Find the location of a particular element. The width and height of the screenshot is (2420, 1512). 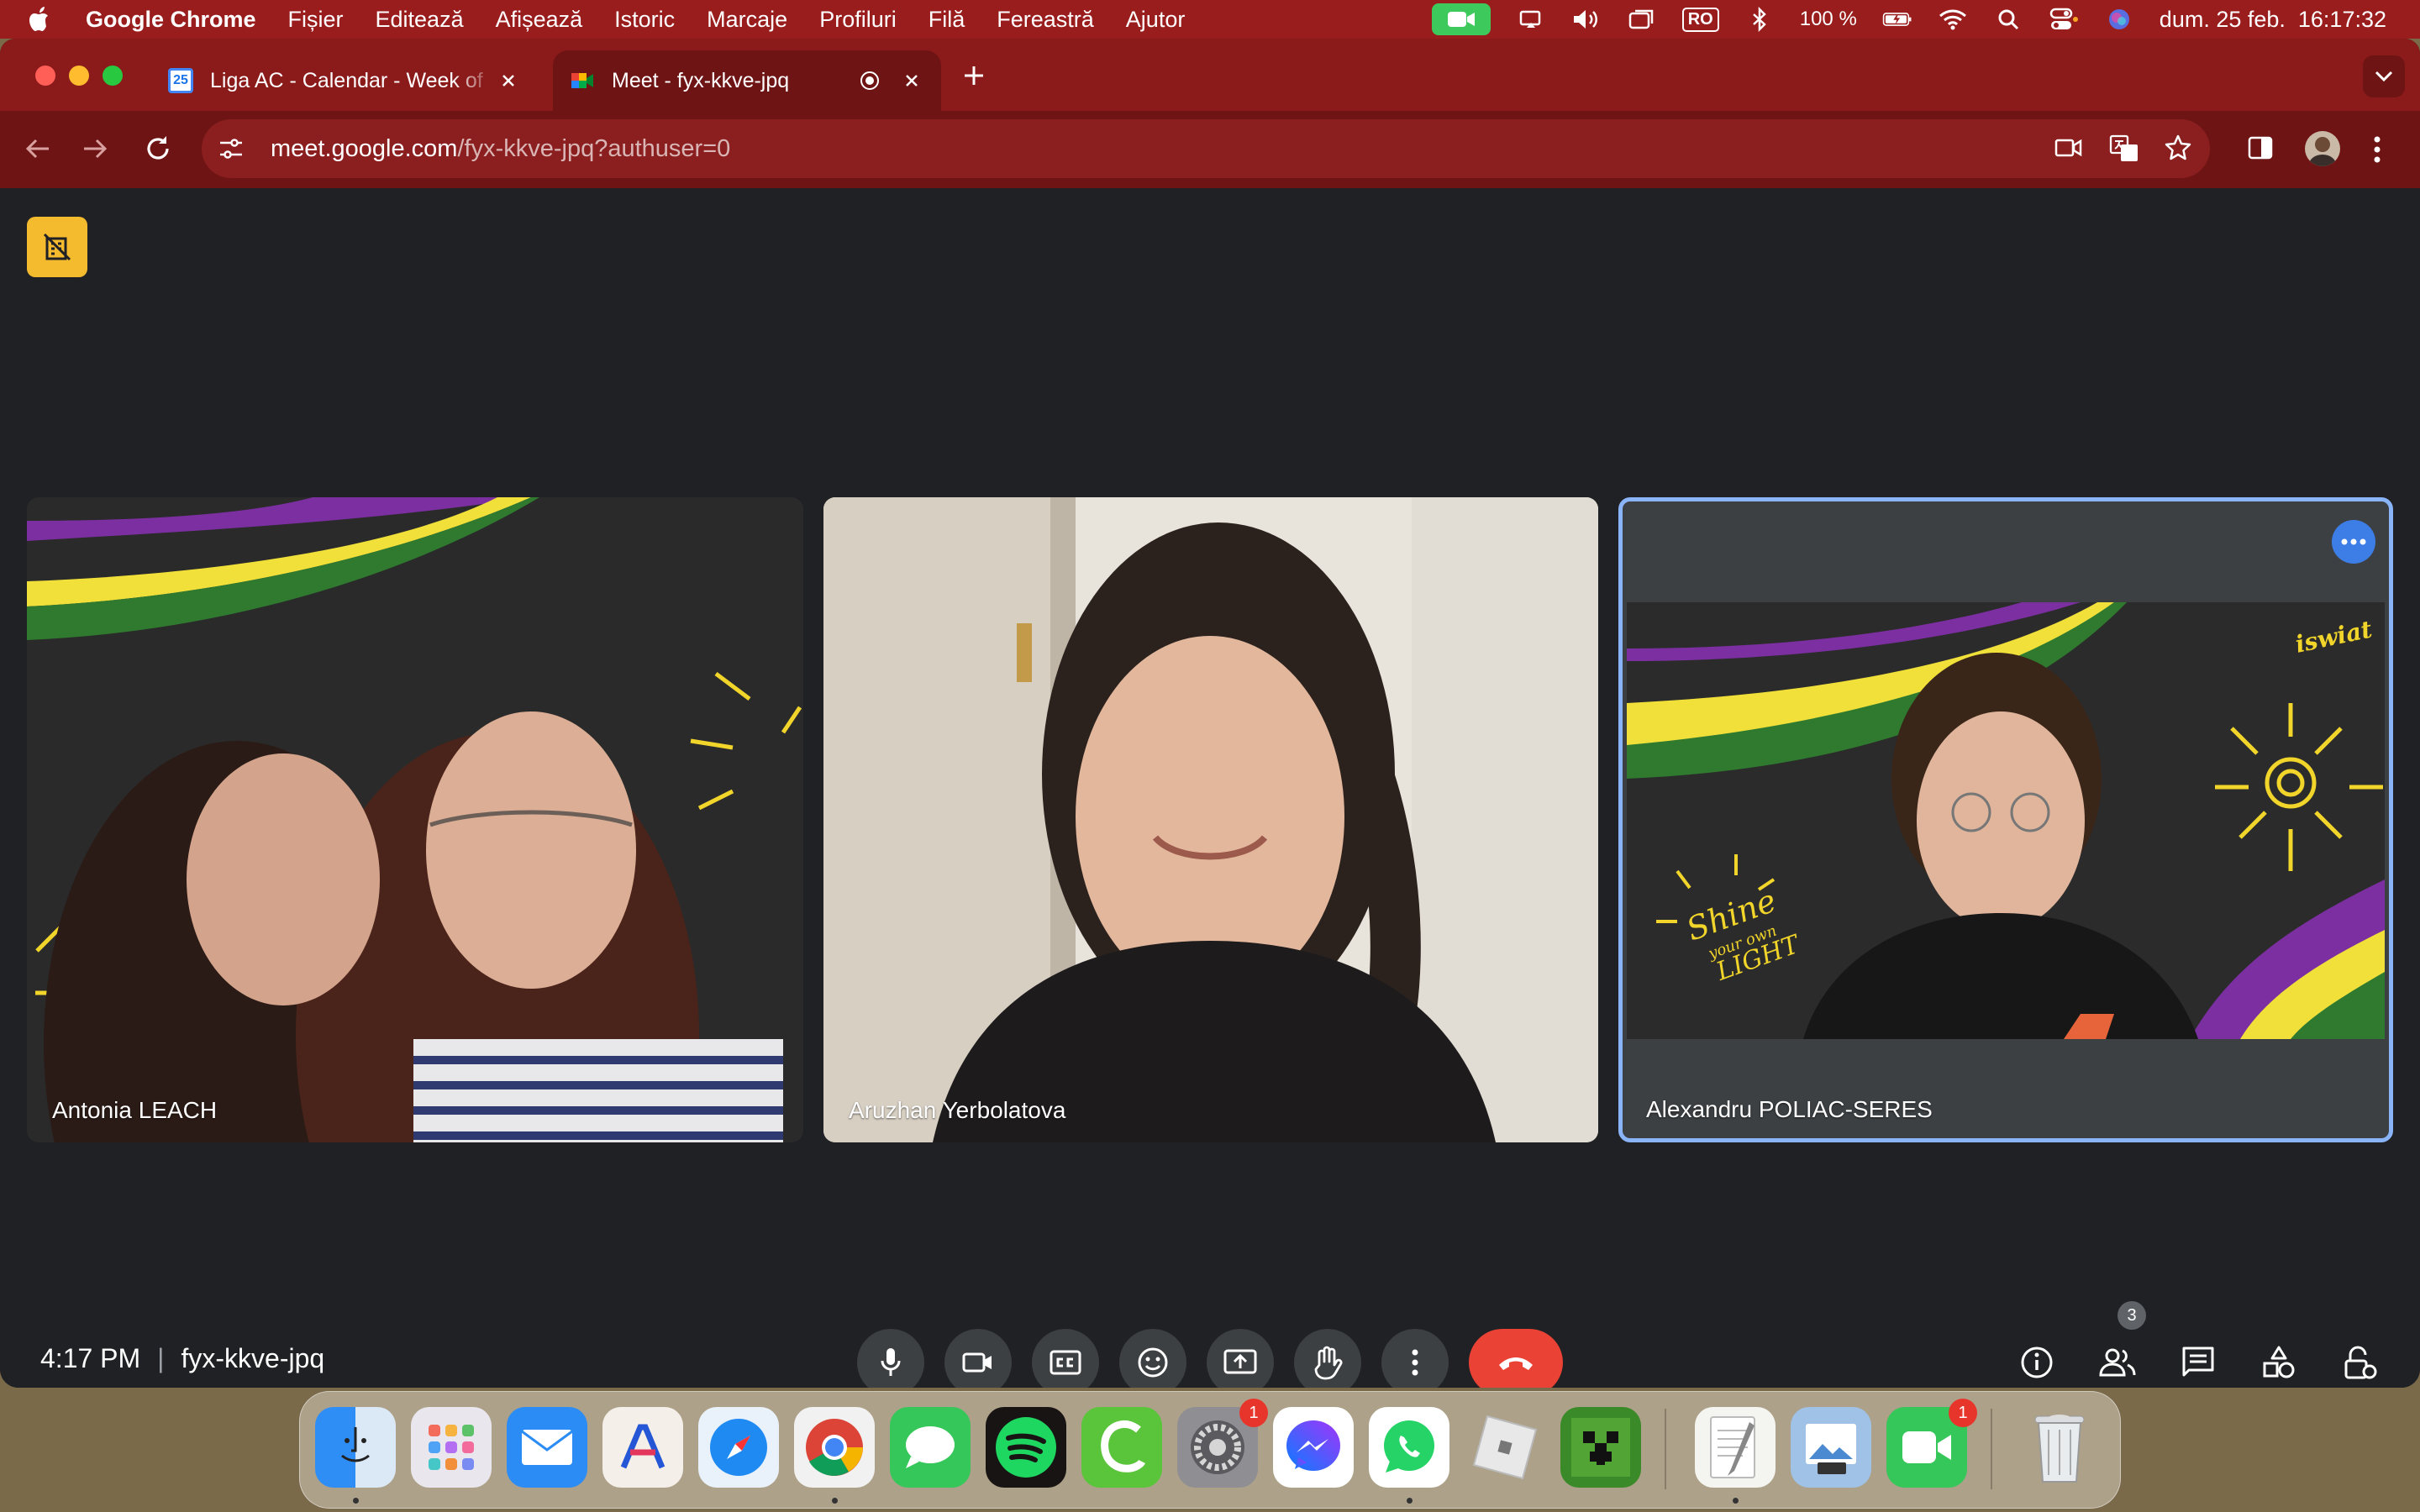

tab-calendar: 25 Liga AC - Calendar - Week of is located at coordinates (349, 80).